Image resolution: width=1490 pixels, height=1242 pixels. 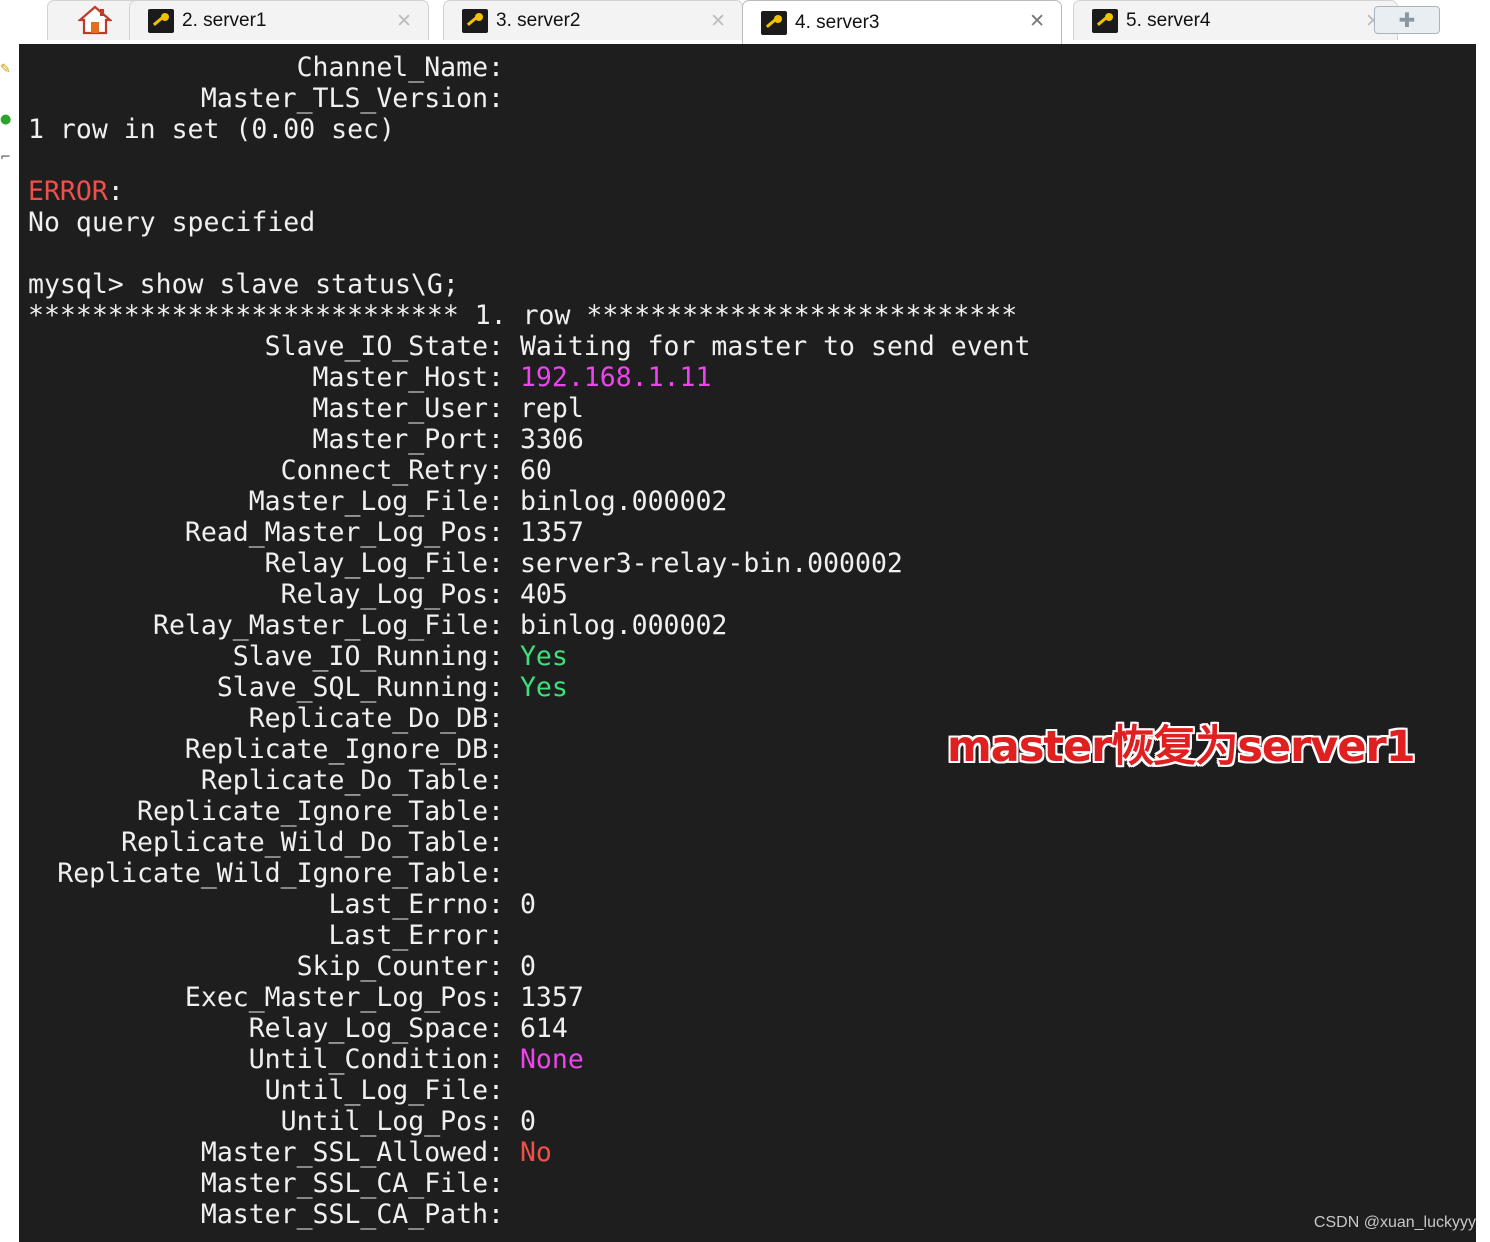 What do you see at coordinates (115, 191) in the screenshot?
I see `error-colon: :` at bounding box center [115, 191].